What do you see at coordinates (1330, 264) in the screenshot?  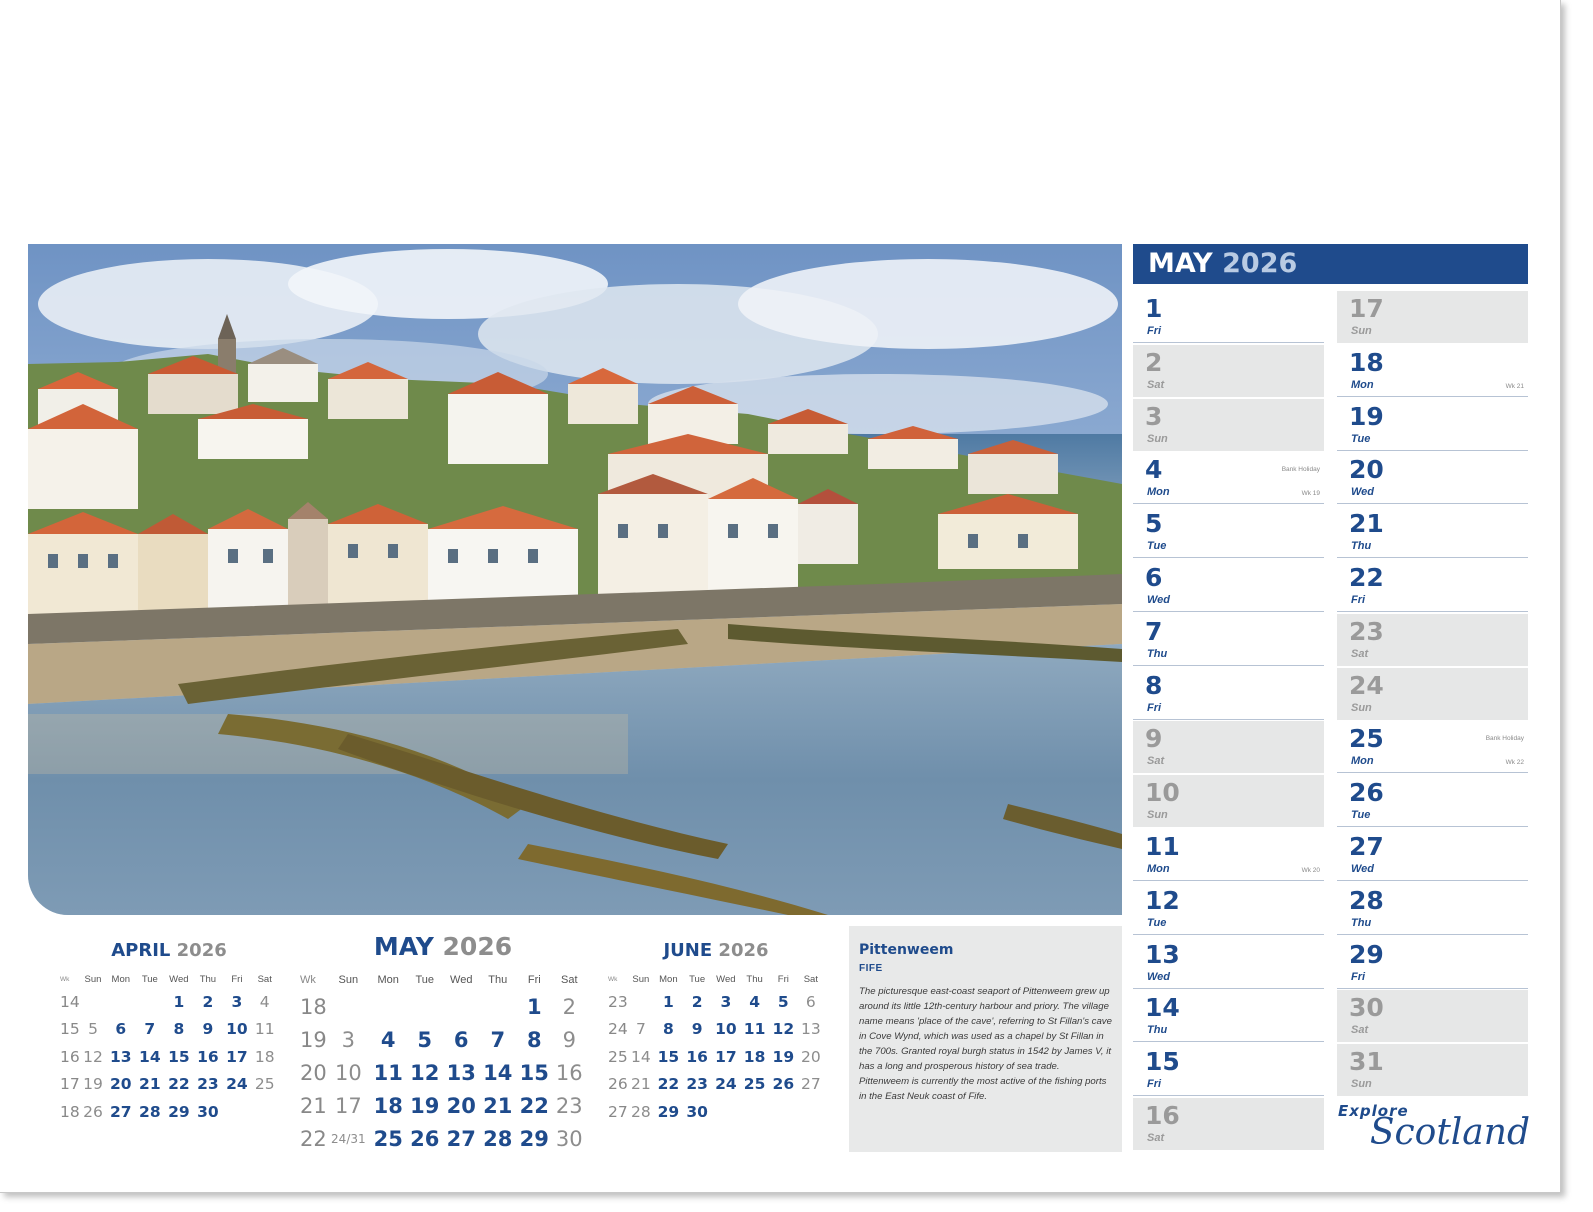 I see `month-header: MAY 2026` at bounding box center [1330, 264].